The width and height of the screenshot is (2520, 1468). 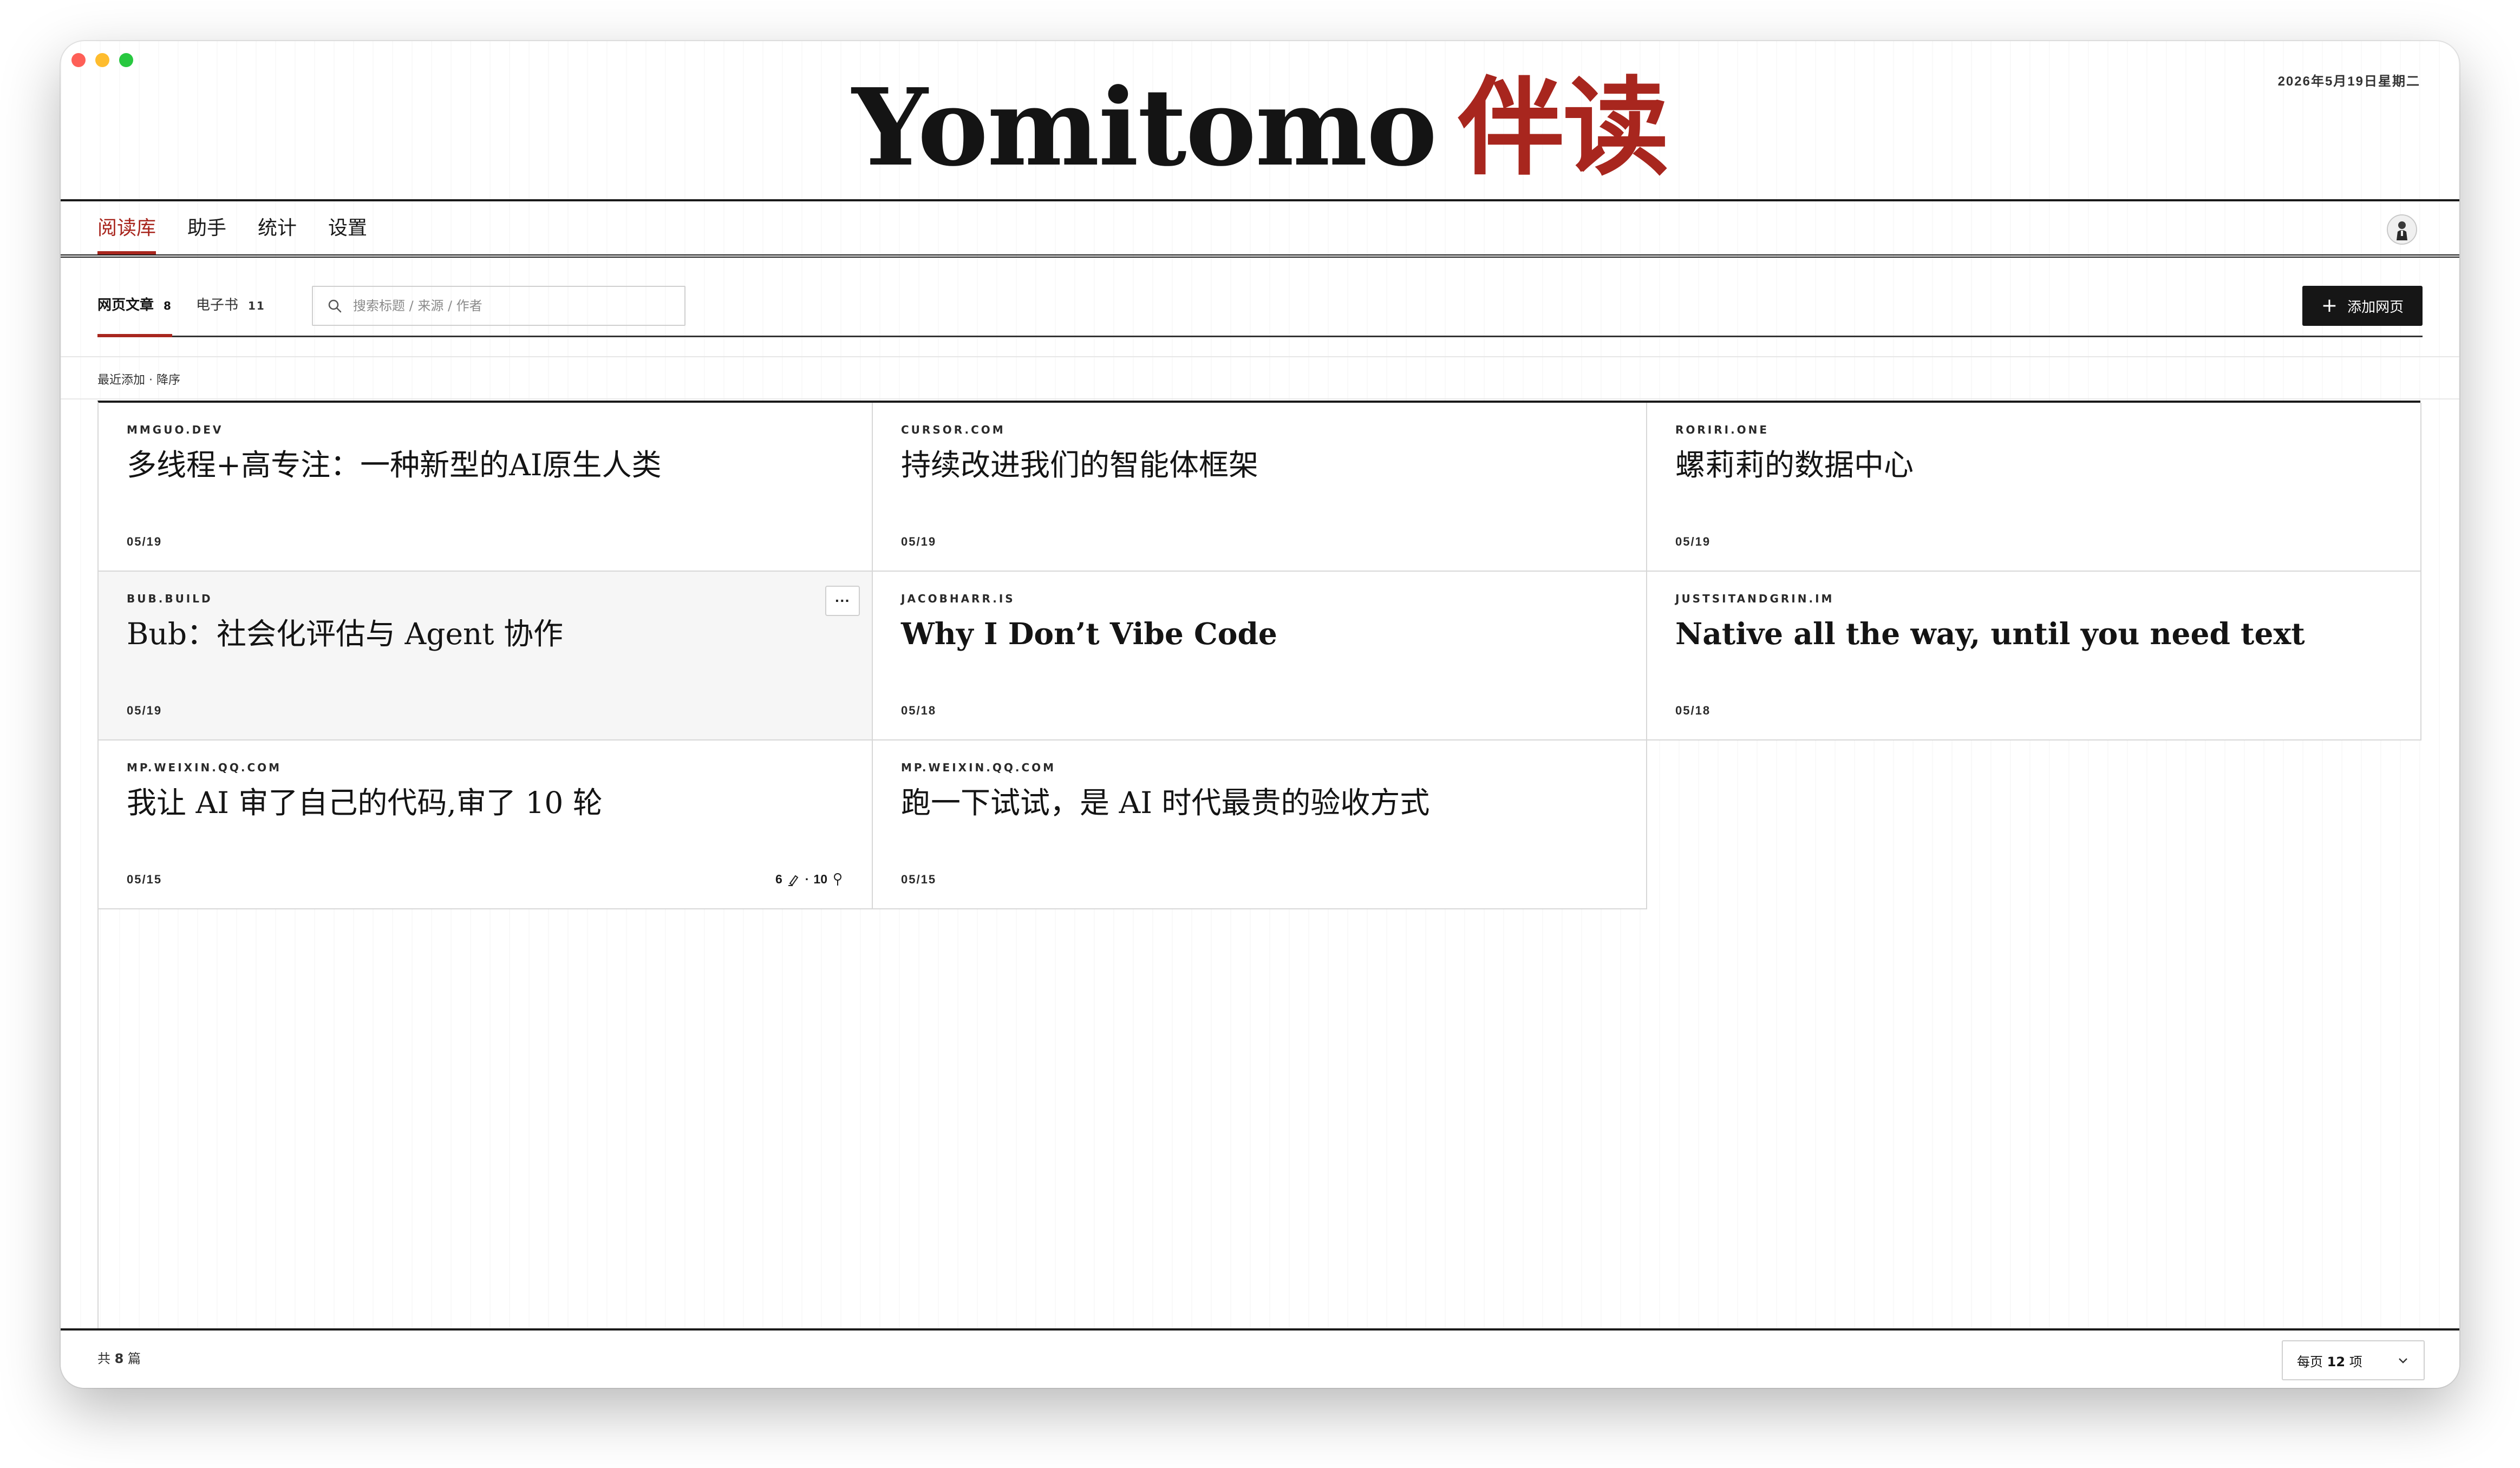 What do you see at coordinates (837, 879) in the screenshot?
I see `pin-icon` at bounding box center [837, 879].